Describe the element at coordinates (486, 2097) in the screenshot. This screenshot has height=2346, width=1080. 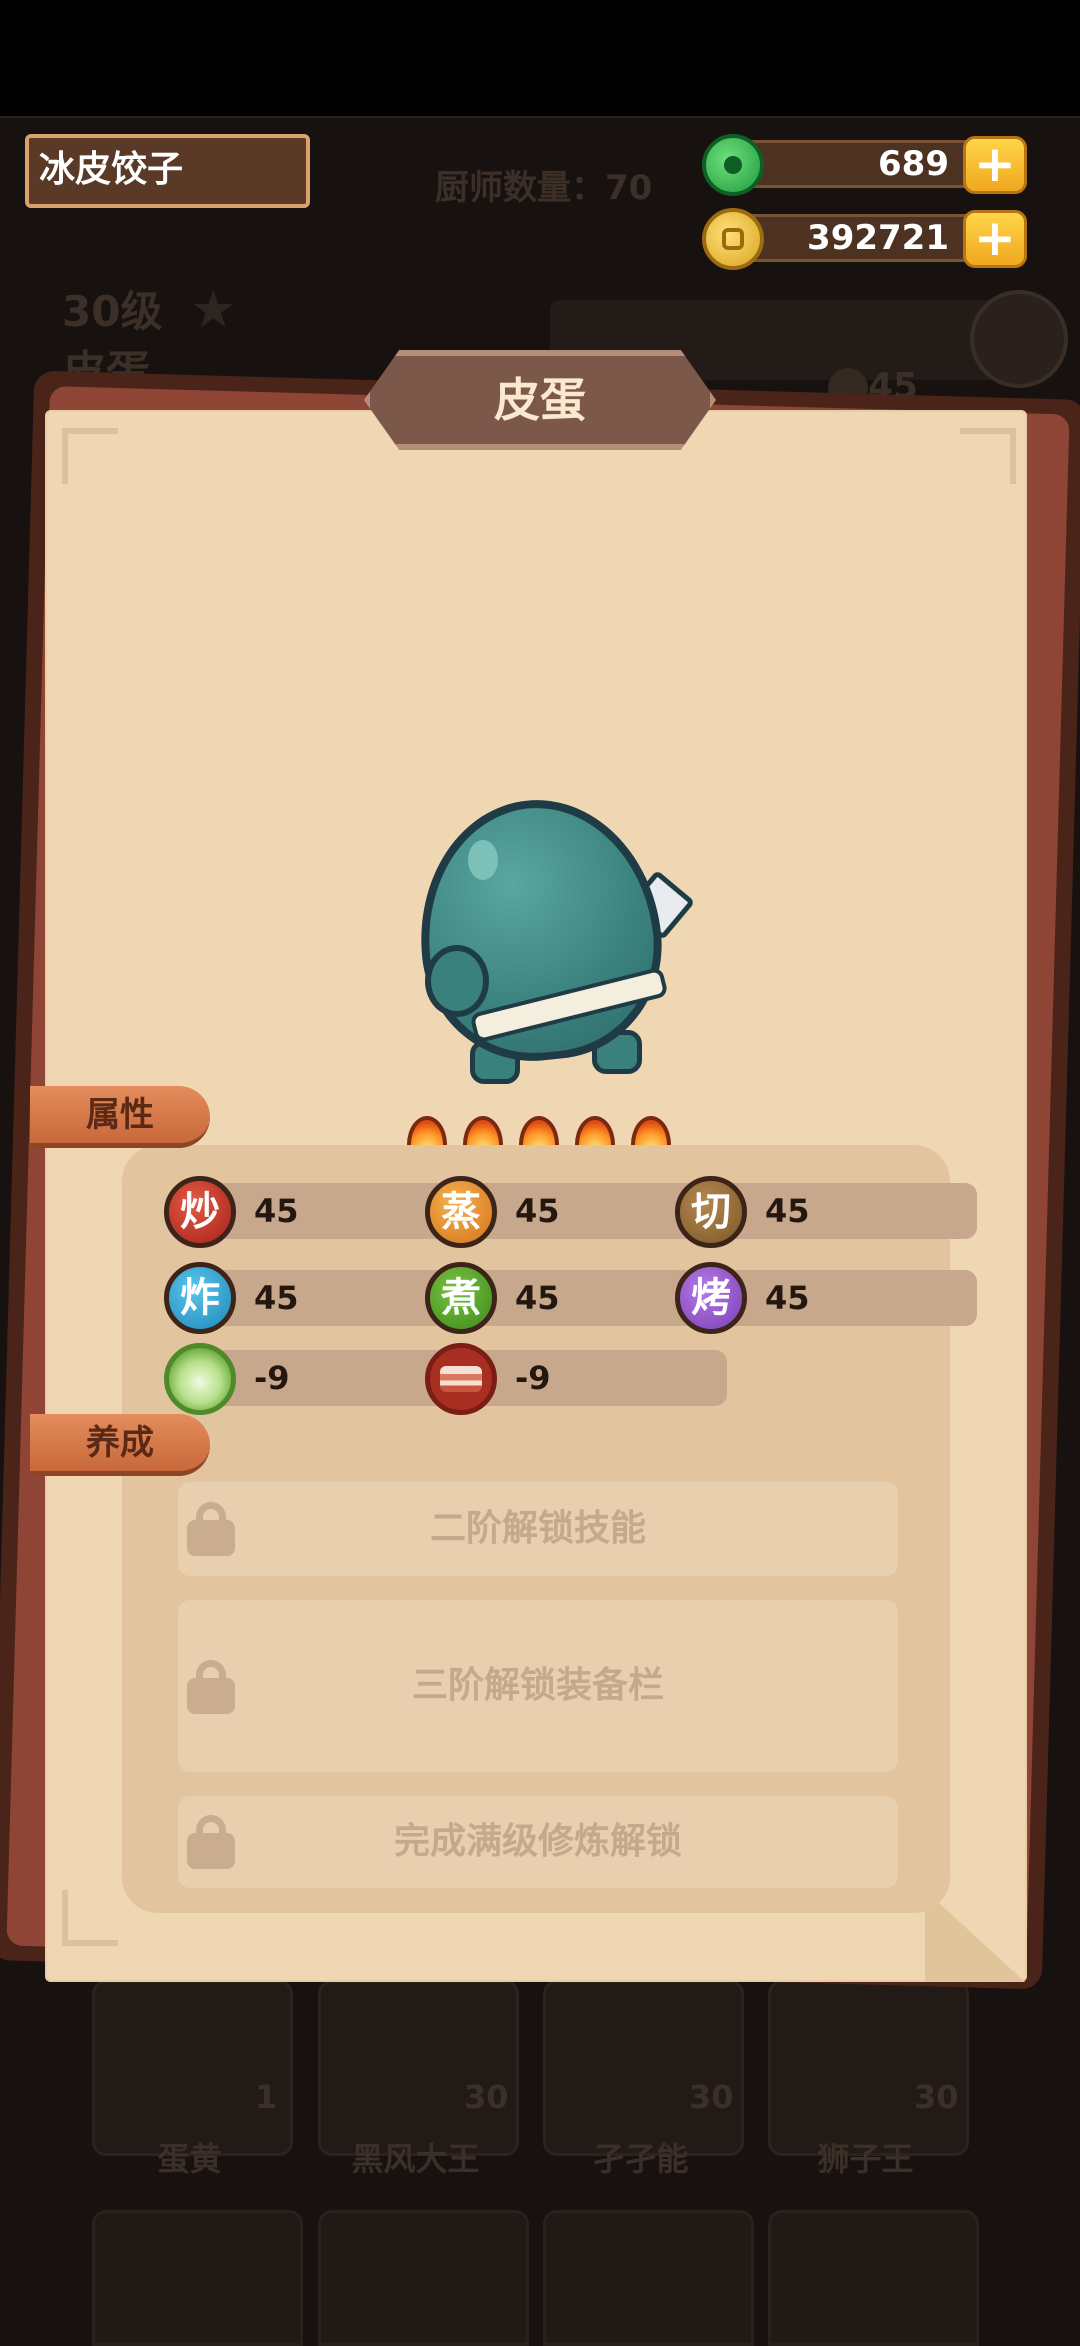
I see `bg-chef-level-2: 30` at that location.